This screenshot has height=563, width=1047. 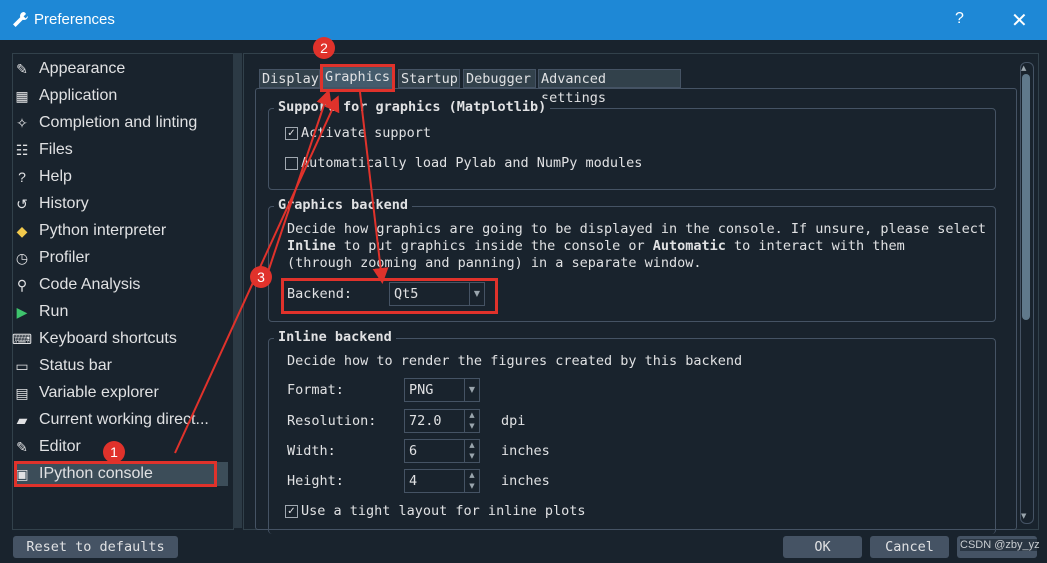 I want to click on annotation-badge-3: 3, so click(x=261, y=277).